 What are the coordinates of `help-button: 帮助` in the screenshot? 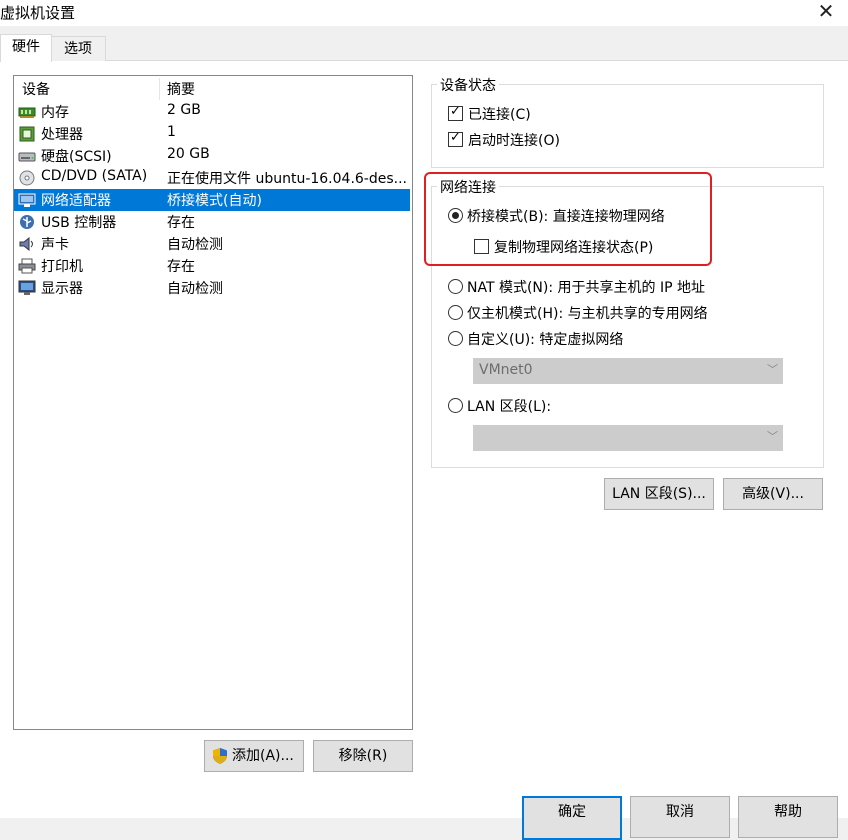 It's located at (788, 817).